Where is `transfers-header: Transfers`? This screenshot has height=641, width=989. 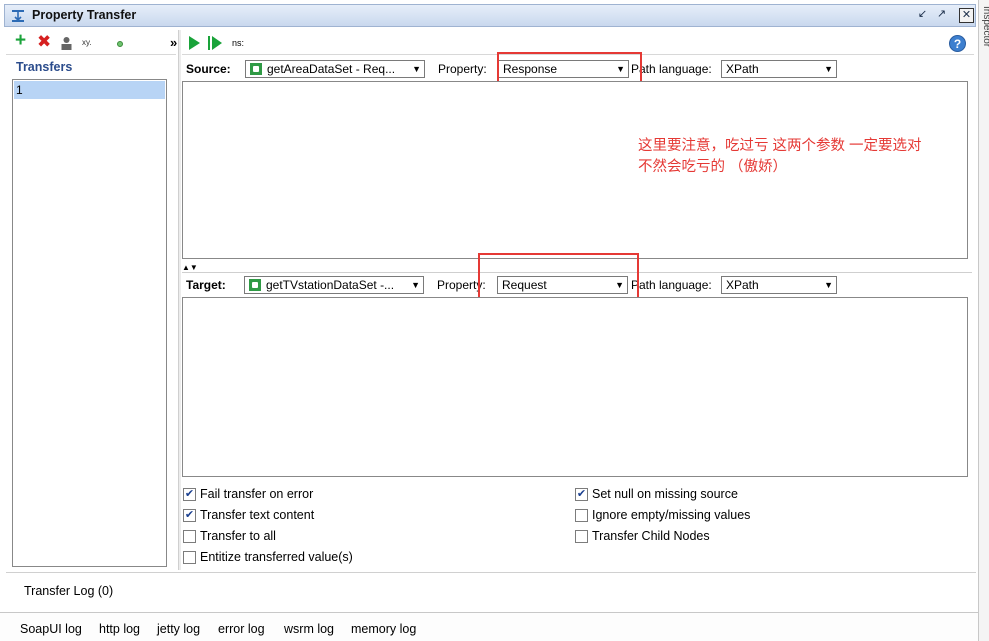
transfers-header: Transfers is located at coordinates (44, 67).